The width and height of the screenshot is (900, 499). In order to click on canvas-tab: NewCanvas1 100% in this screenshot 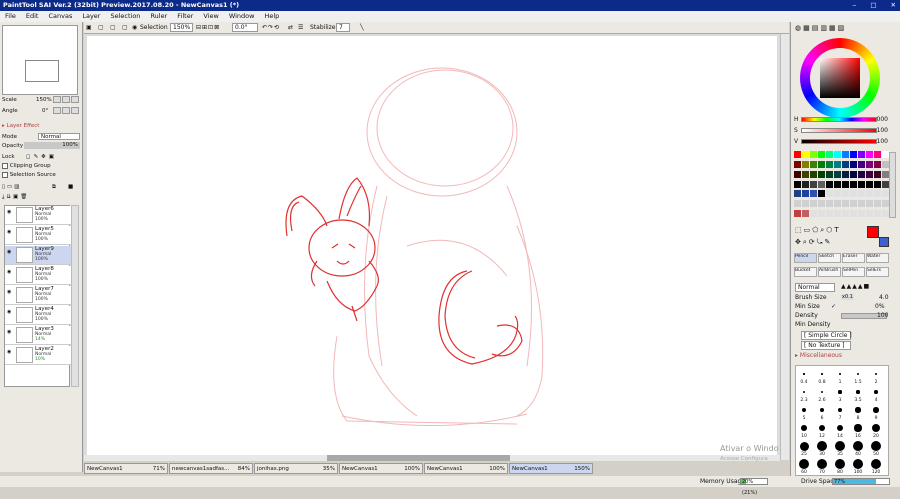, I will do `click(381, 468)`.